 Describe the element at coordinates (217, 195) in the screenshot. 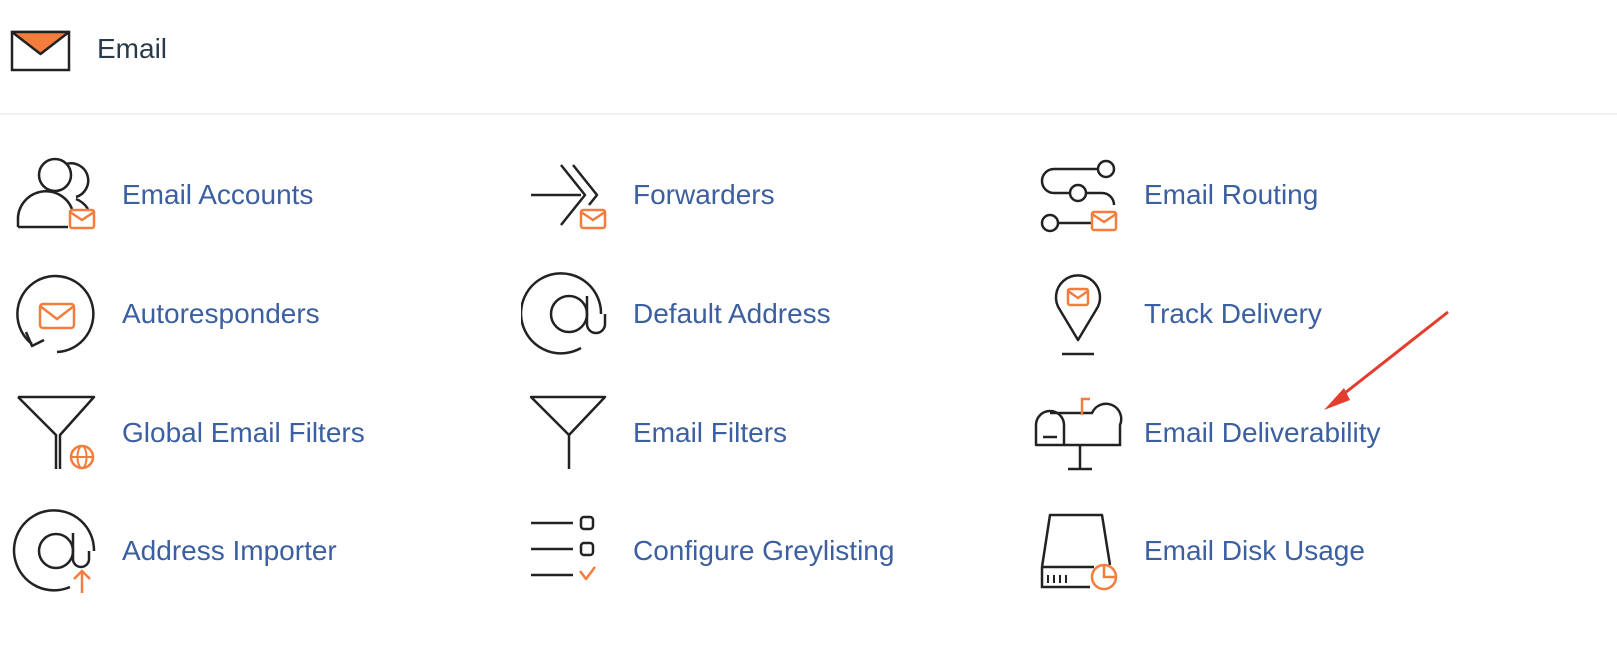

I see `email-accounts-label: Email Accounts` at that location.